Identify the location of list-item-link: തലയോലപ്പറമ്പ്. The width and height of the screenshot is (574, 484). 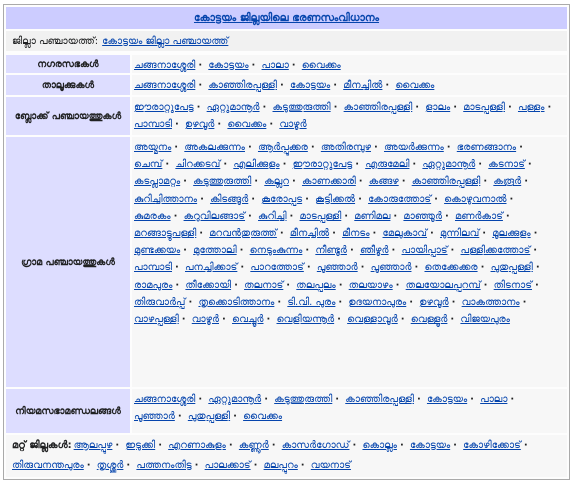
(443, 285).